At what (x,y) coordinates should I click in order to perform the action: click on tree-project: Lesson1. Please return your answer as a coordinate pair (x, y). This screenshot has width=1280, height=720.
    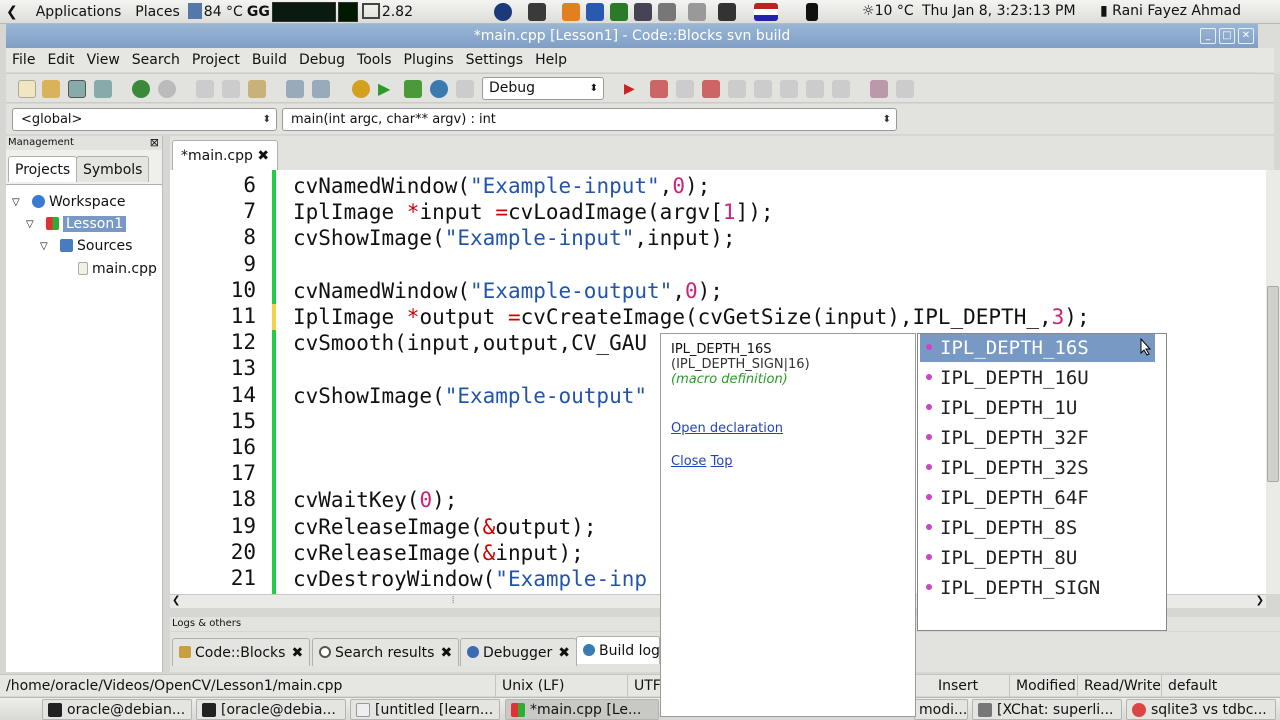
    Looking at the image, I should click on (86, 224).